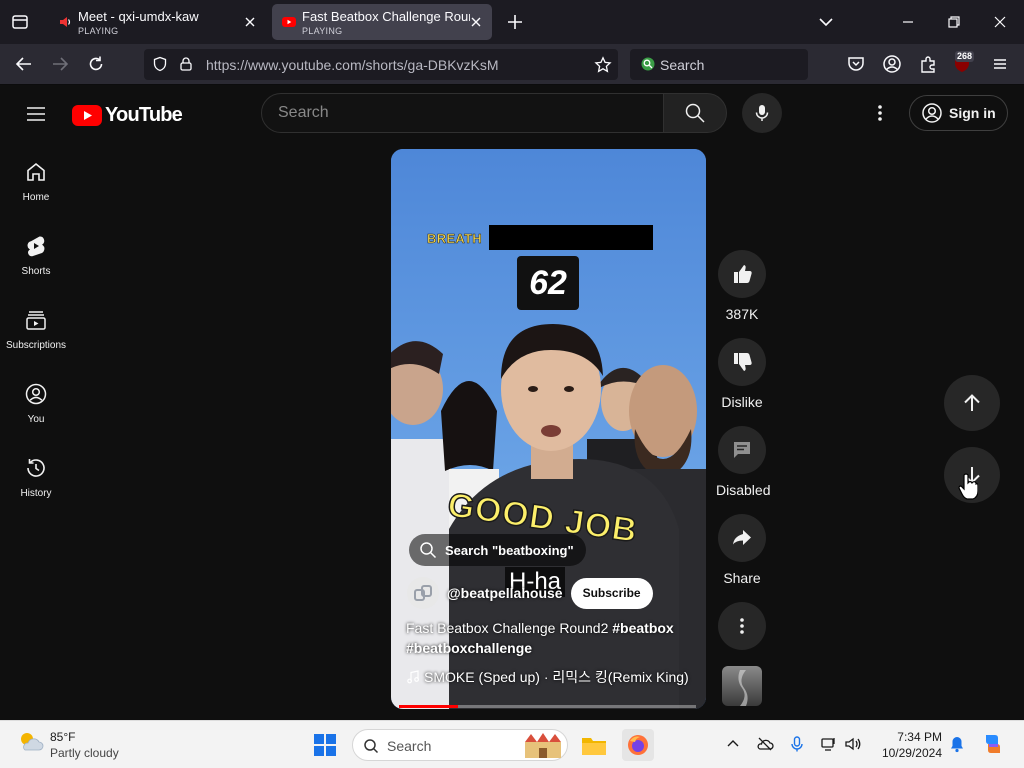  I want to click on search-suggestion-chip: Search "beatboxing", so click(497, 550).